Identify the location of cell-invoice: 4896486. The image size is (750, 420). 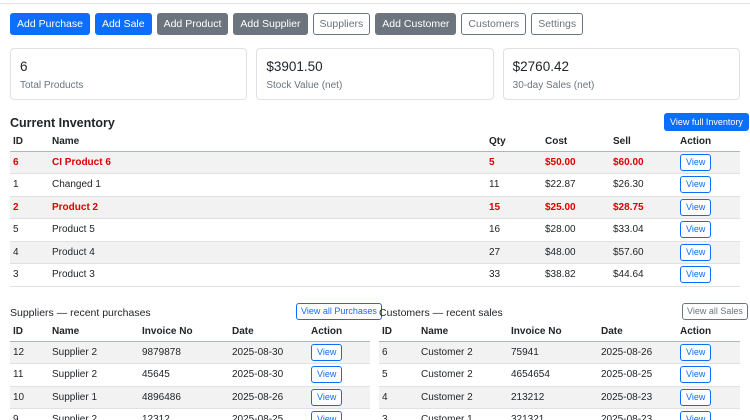
(184, 397).